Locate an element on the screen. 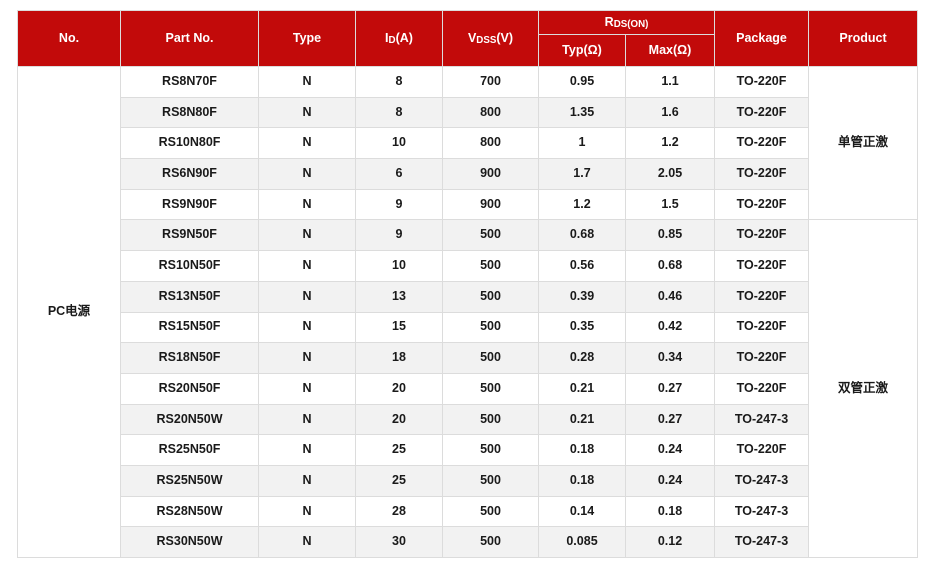 This screenshot has width=934, height=584. table-row: RS20N50W N 20 500 0.21 0.27 TO-247-3 is located at coordinates (468, 419).